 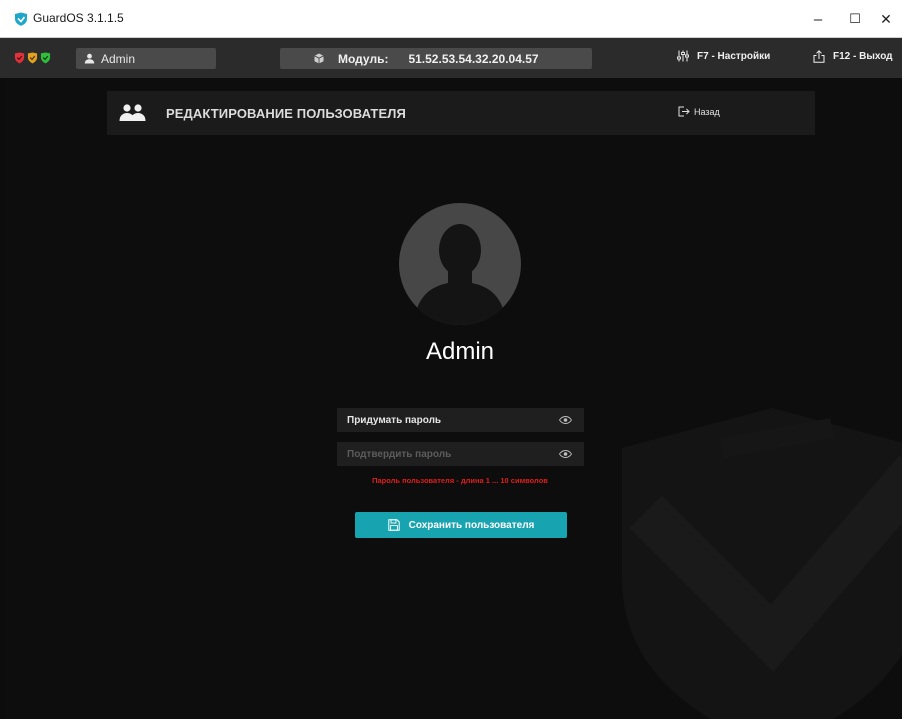 I want to click on new-password-placeholder: Придумать пароль, so click(x=394, y=420).